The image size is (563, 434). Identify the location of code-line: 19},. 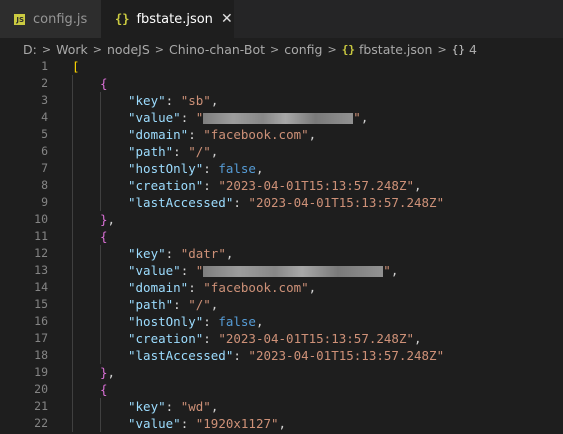
(281, 372).